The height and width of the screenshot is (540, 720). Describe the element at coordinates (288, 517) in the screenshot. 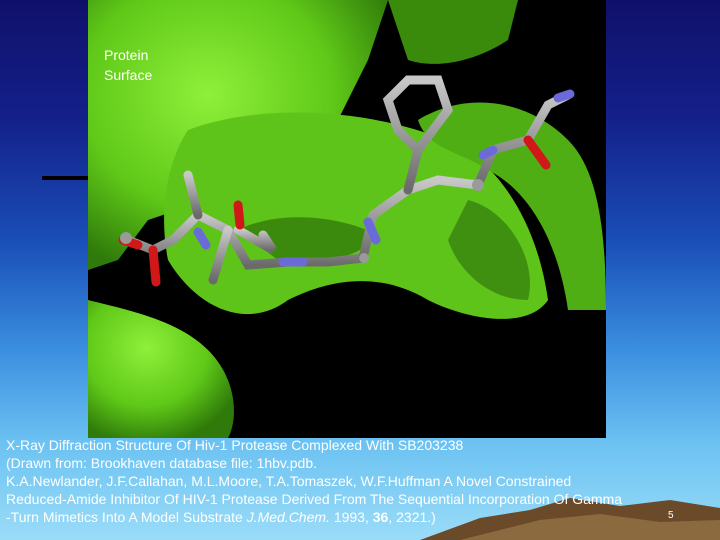

I see `journal-name: J.Med.Chem.` at that location.